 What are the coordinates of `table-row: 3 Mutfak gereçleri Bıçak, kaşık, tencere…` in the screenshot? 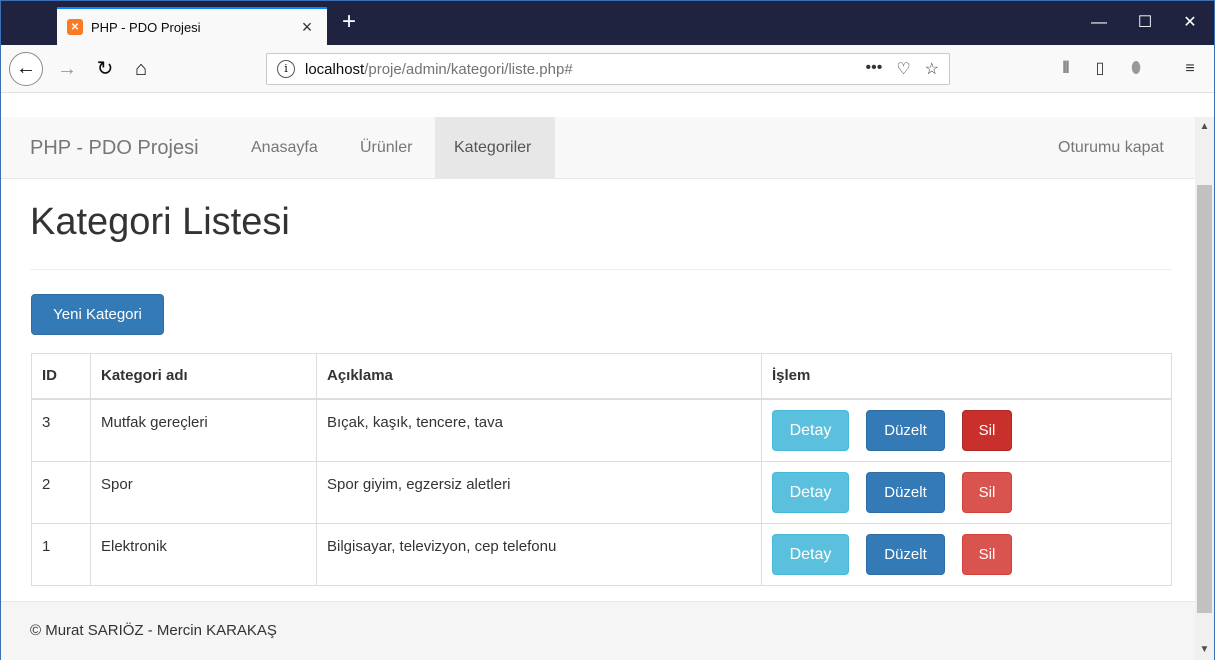 It's located at (601, 430).